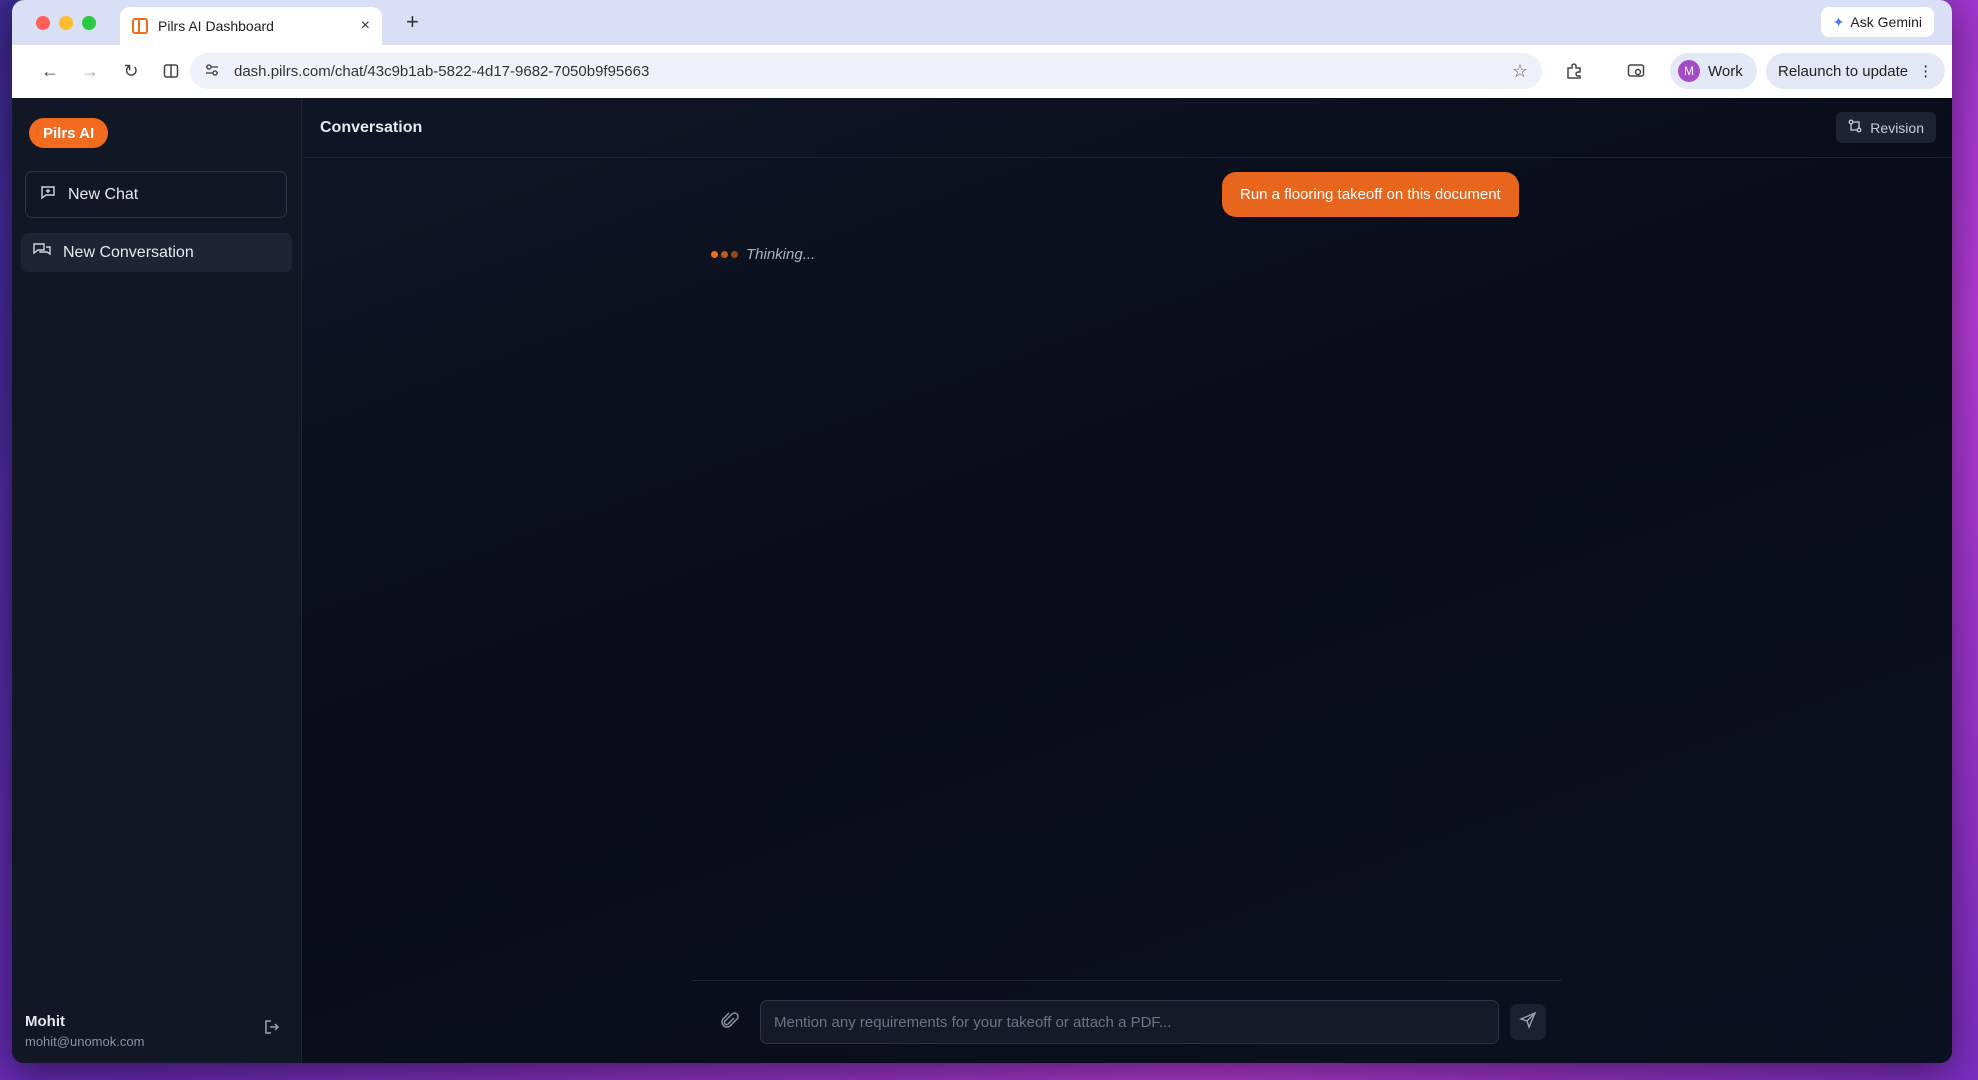  What do you see at coordinates (982, 22) in the screenshot?
I see `tab-strip: Pilrs AI Dashboard × + ✦ Ask Gemini` at bounding box center [982, 22].